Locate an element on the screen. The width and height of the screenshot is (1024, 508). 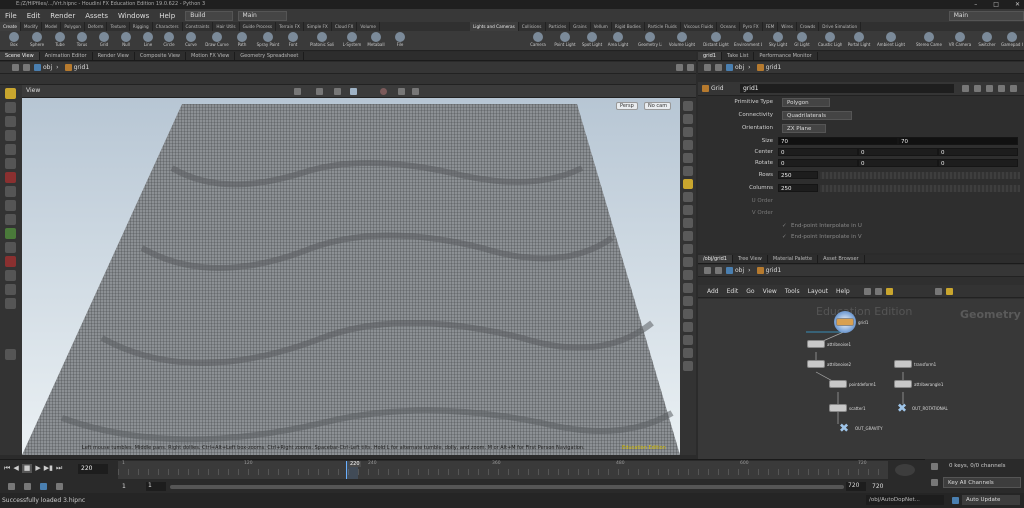
rotate-x-field: 0 is located at coordinates (818, 163).